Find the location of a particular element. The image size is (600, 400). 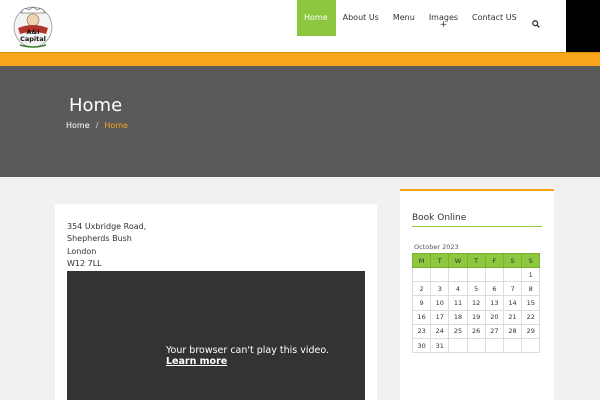

calendar-week: 1 is located at coordinates (476, 274).